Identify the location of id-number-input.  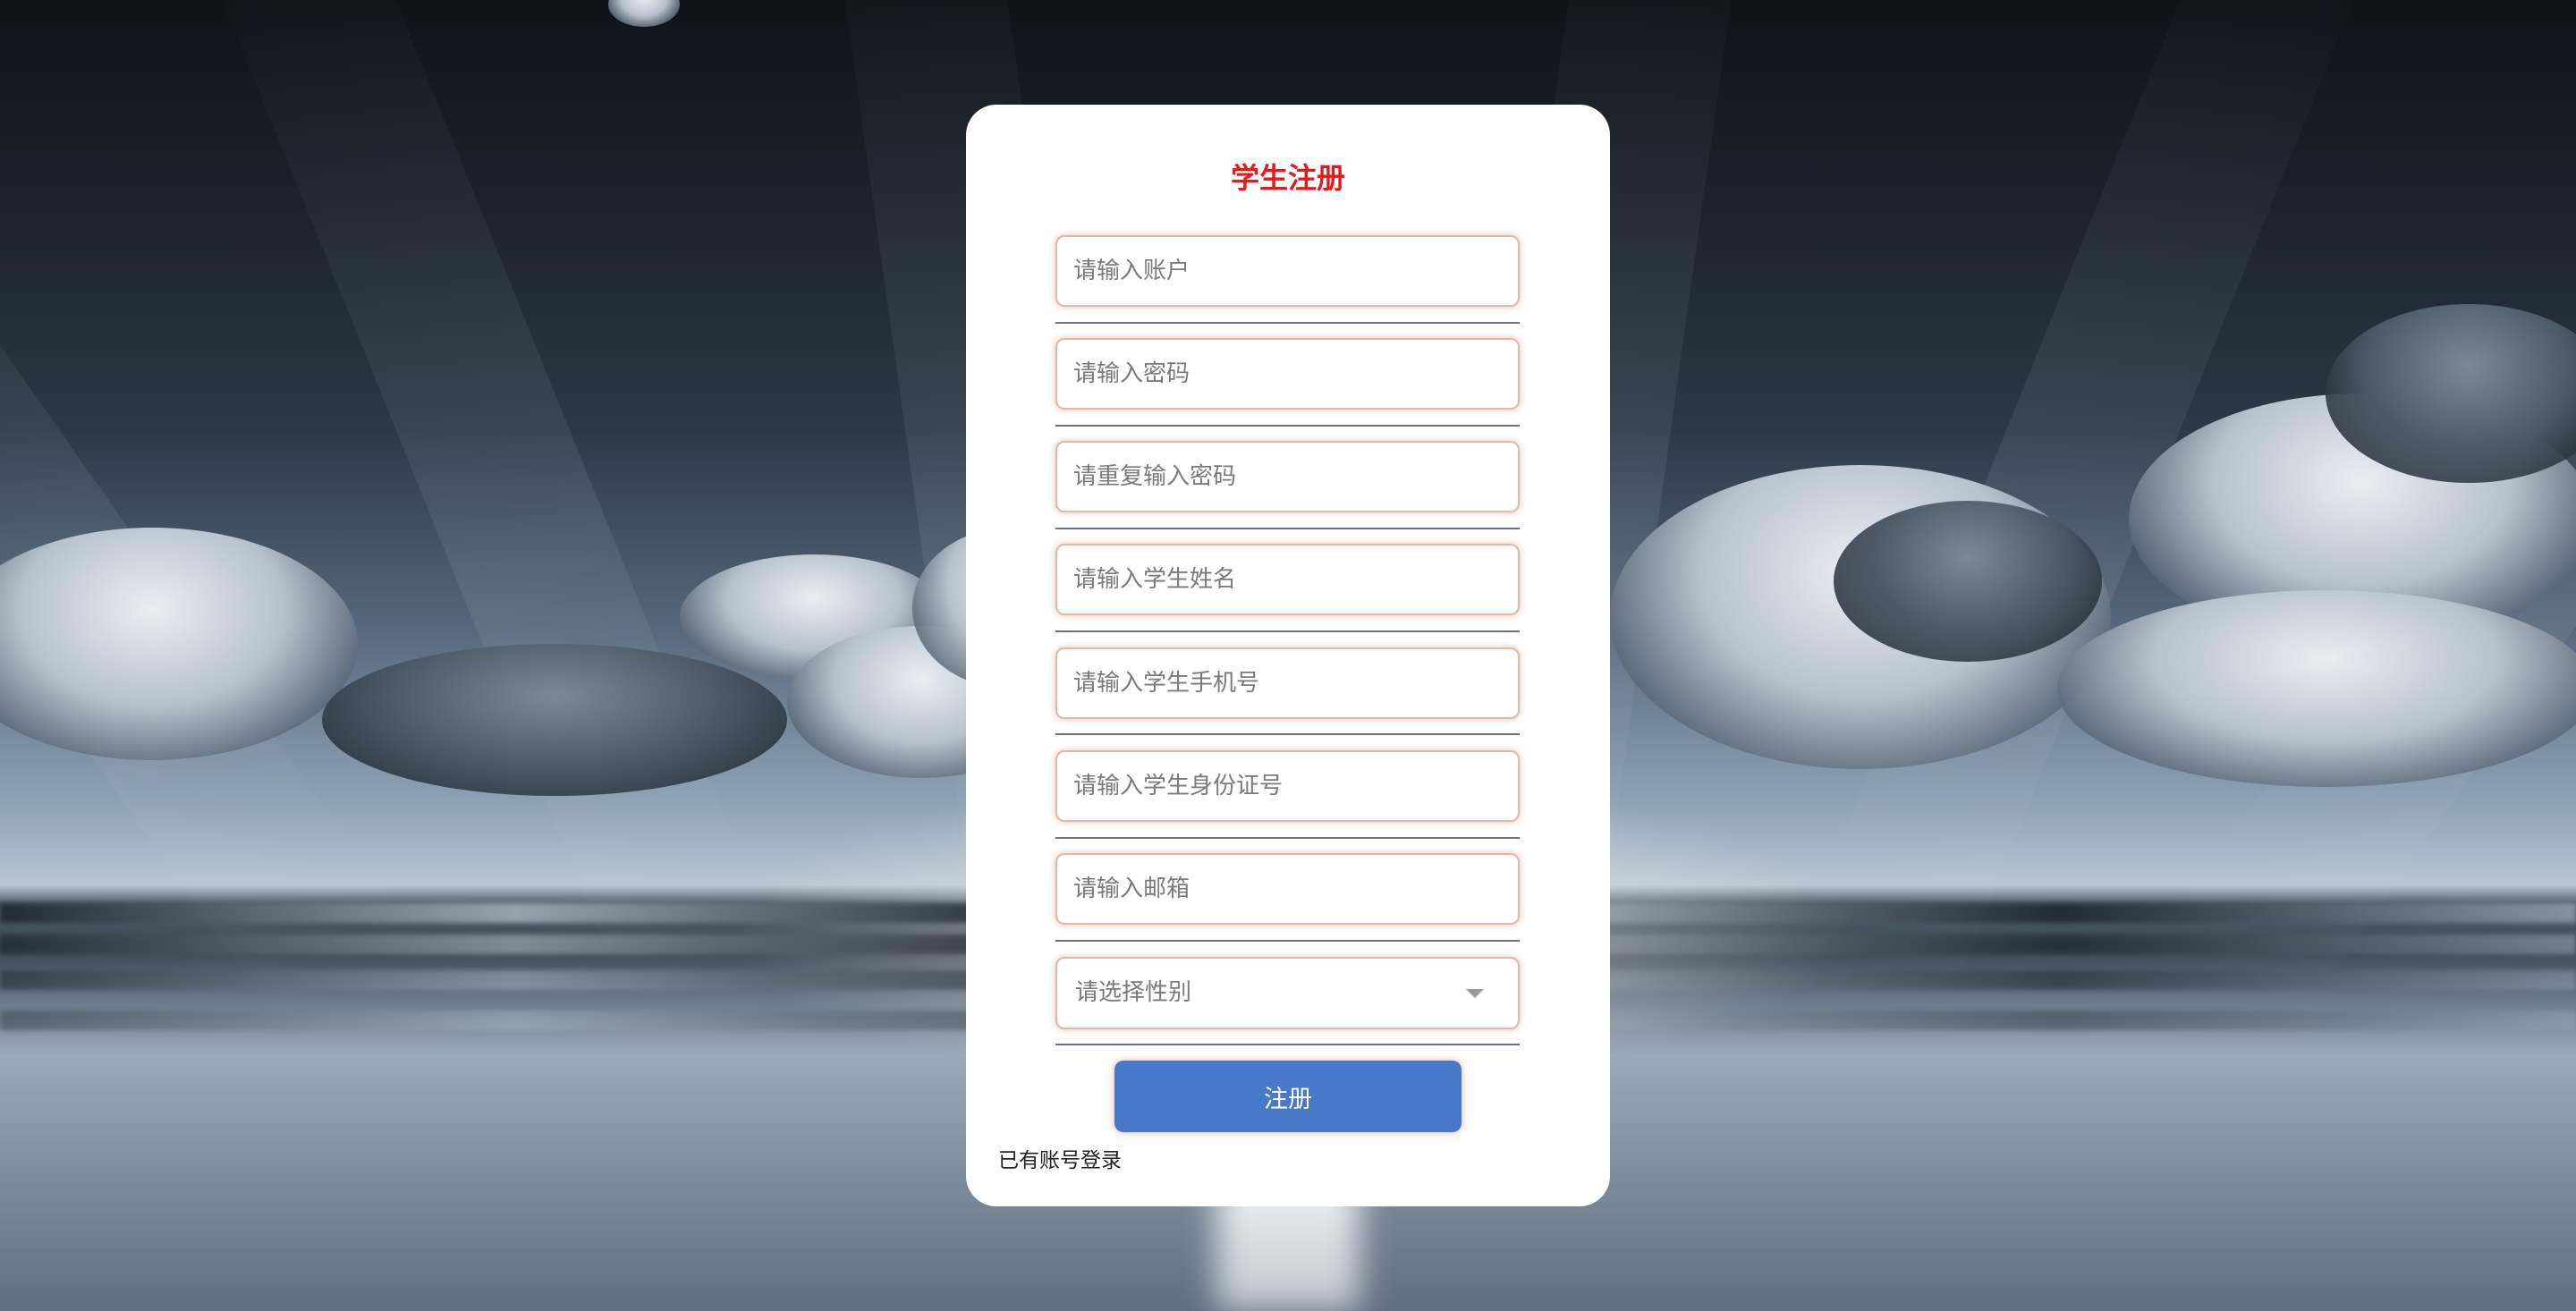
(1287, 786).